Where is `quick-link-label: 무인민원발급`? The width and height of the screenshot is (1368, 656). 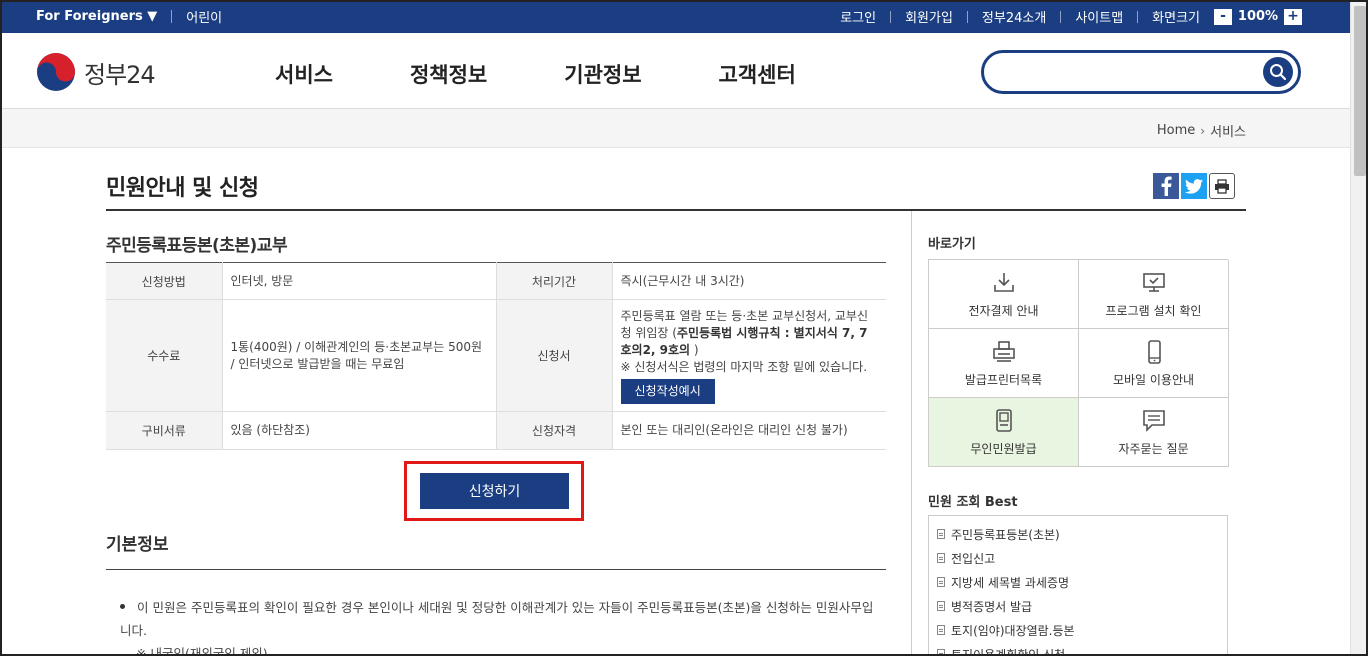 quick-link-label: 무인민원발급 is located at coordinates (1003, 448).